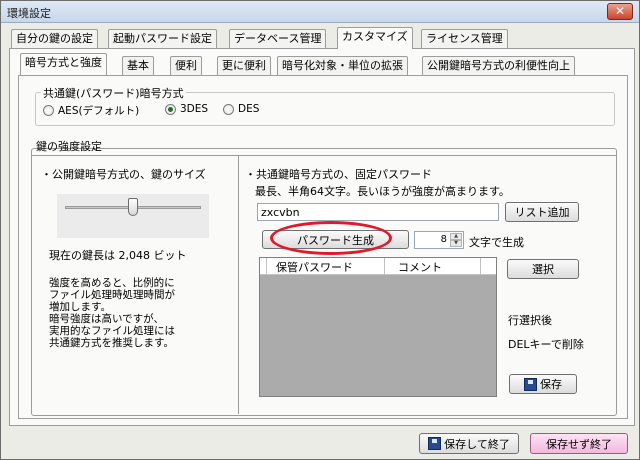  I want to click on save-list-button: 保存, so click(543, 384).